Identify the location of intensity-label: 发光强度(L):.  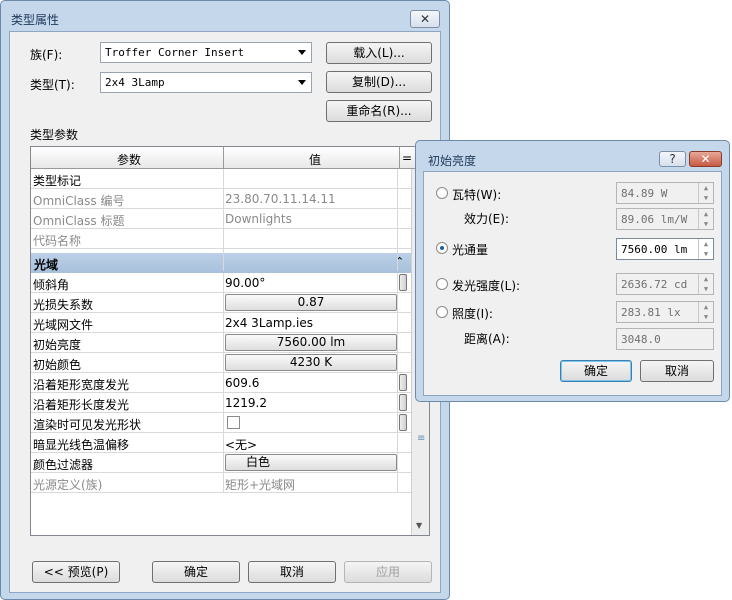
(486, 286).